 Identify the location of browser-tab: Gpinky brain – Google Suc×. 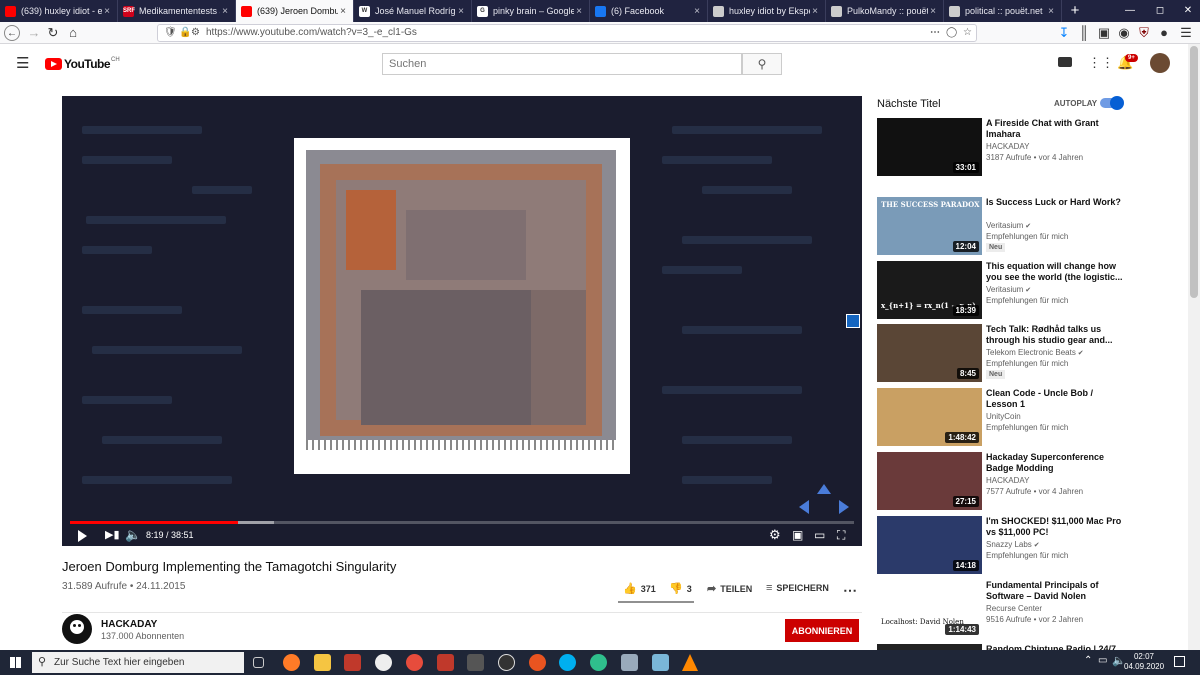
(531, 11).